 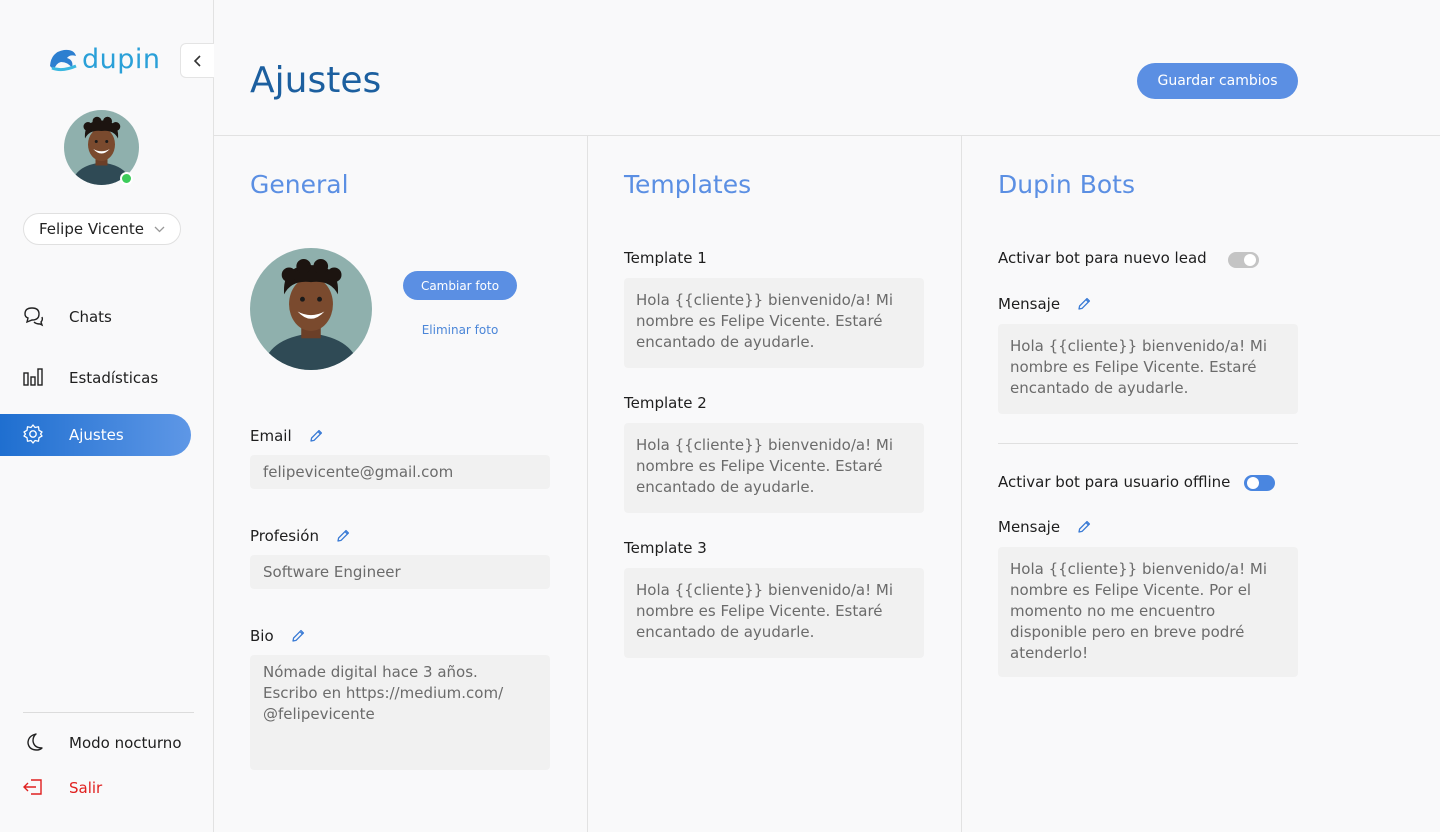 What do you see at coordinates (108, 712) in the screenshot?
I see `sidebar-divider` at bounding box center [108, 712].